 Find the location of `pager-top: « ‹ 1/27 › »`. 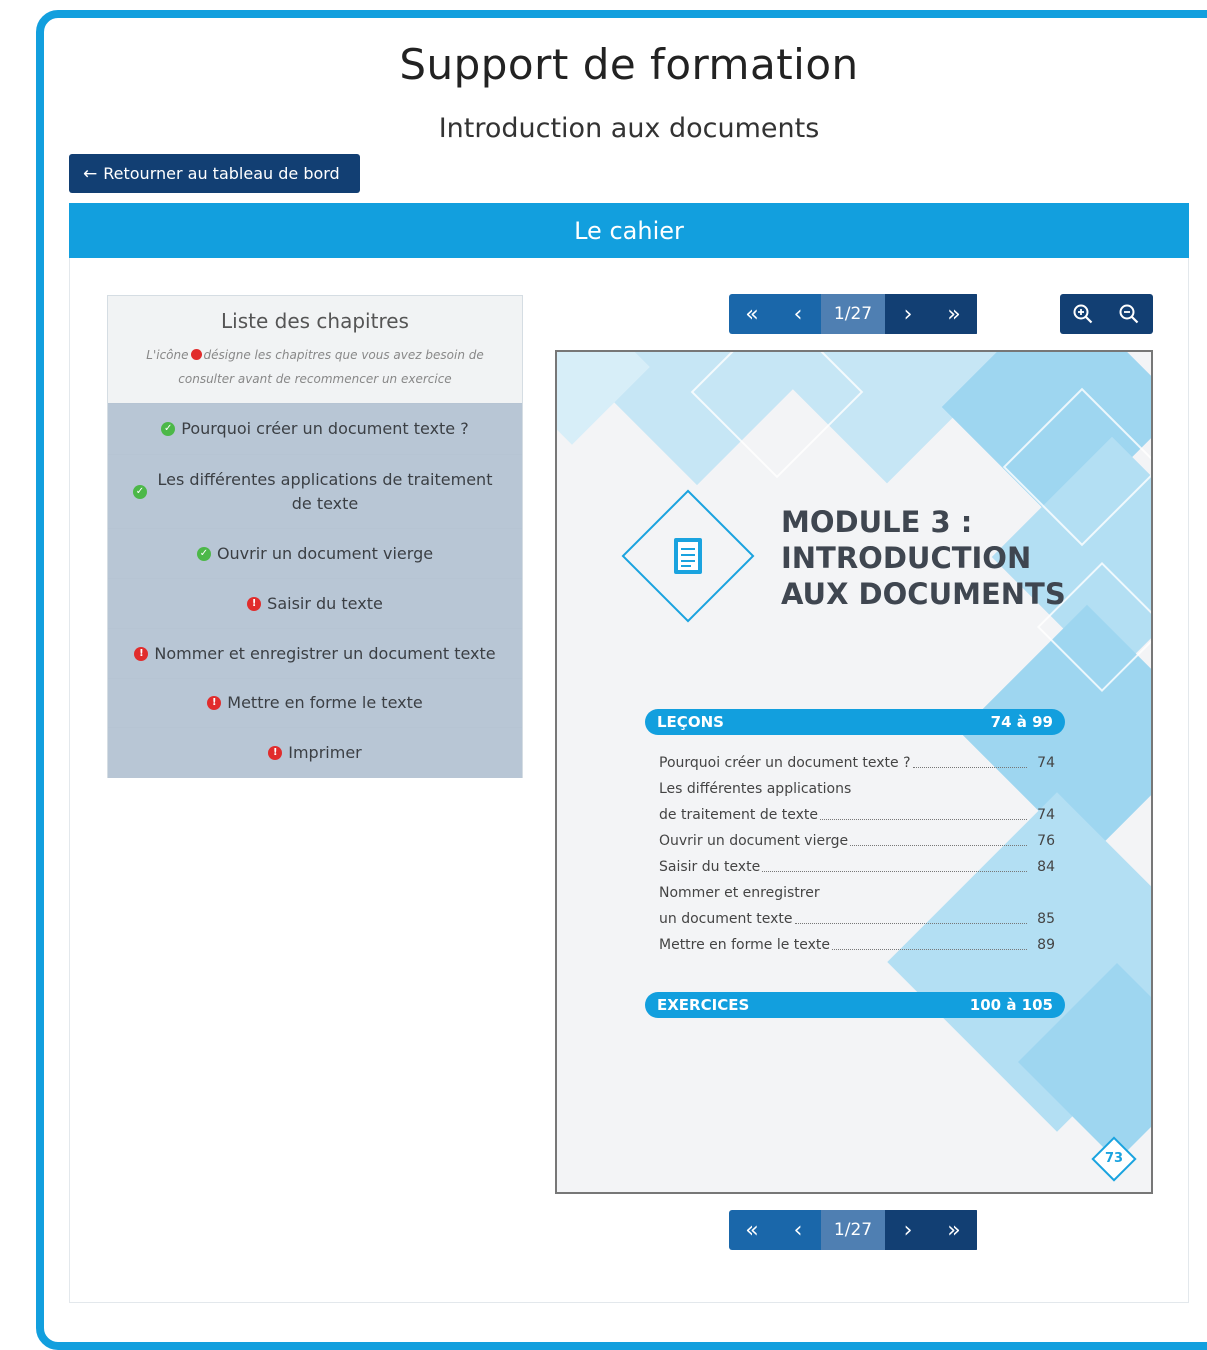

pager-top: « ‹ 1/27 › » is located at coordinates (854, 314).